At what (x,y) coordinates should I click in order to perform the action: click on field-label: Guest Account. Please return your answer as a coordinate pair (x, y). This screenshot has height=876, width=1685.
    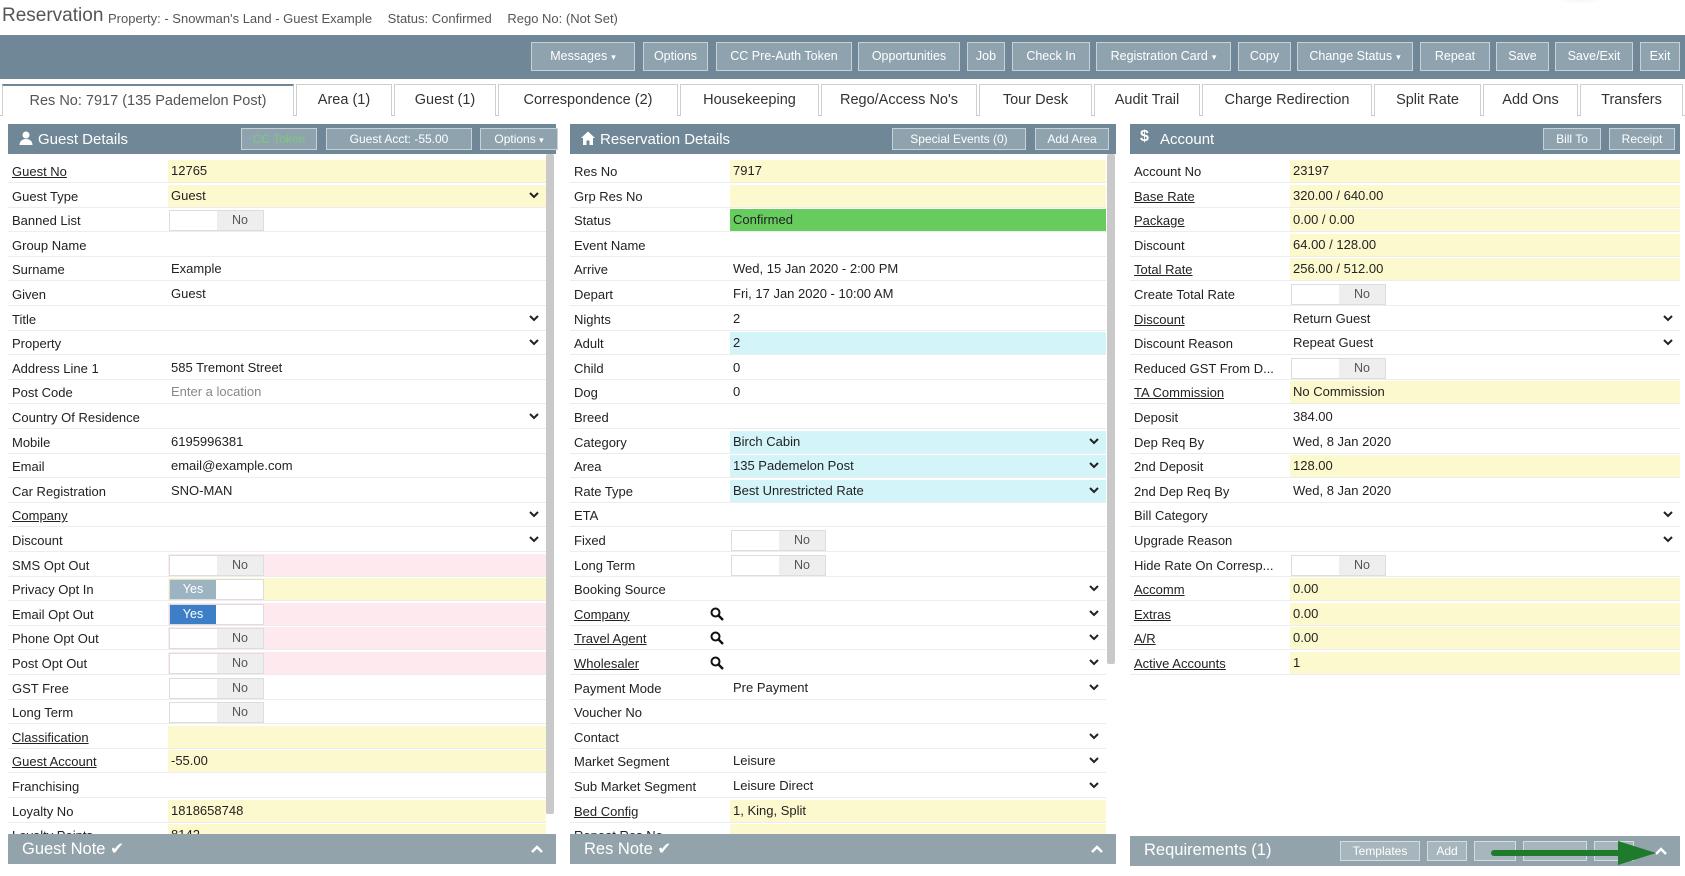
    Looking at the image, I should click on (88, 761).